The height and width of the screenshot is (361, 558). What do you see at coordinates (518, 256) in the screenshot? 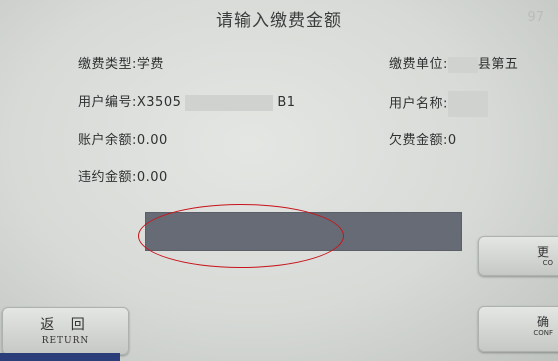
I see `correct-button: 更 CO` at bounding box center [518, 256].